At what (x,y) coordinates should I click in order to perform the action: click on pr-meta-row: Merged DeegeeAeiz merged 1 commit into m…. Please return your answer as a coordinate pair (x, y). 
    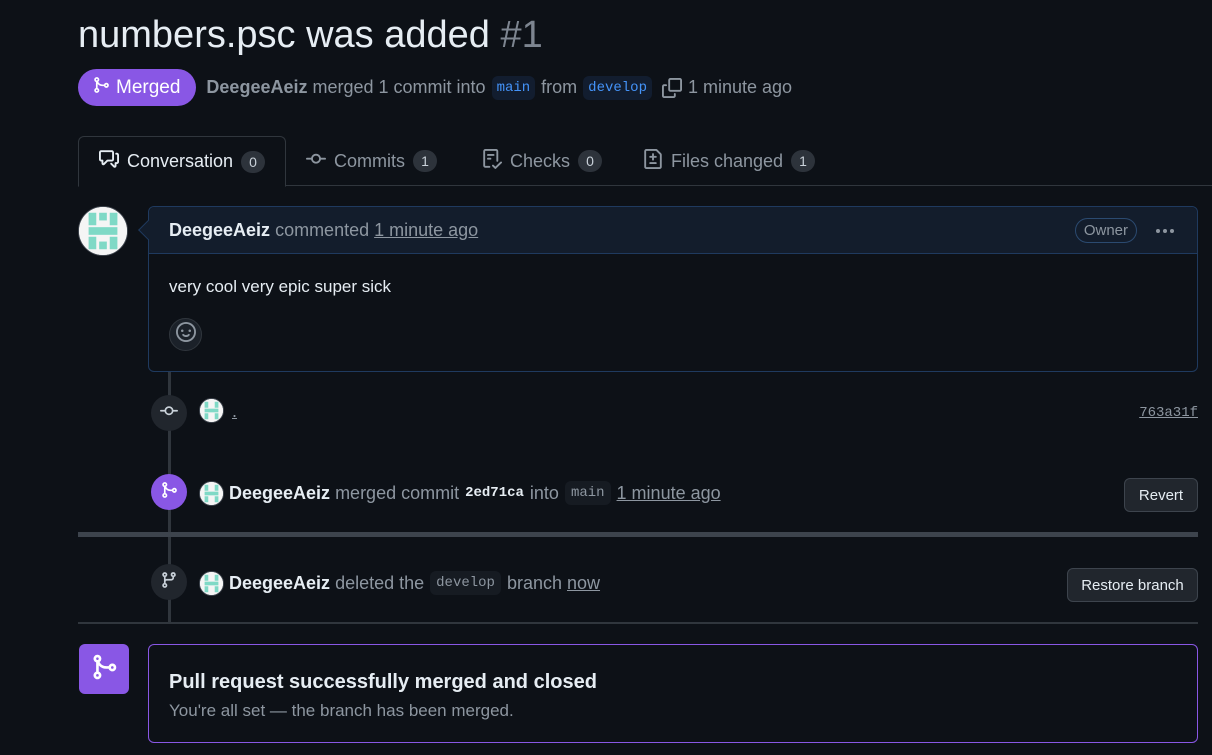
    Looking at the image, I should click on (435, 87).